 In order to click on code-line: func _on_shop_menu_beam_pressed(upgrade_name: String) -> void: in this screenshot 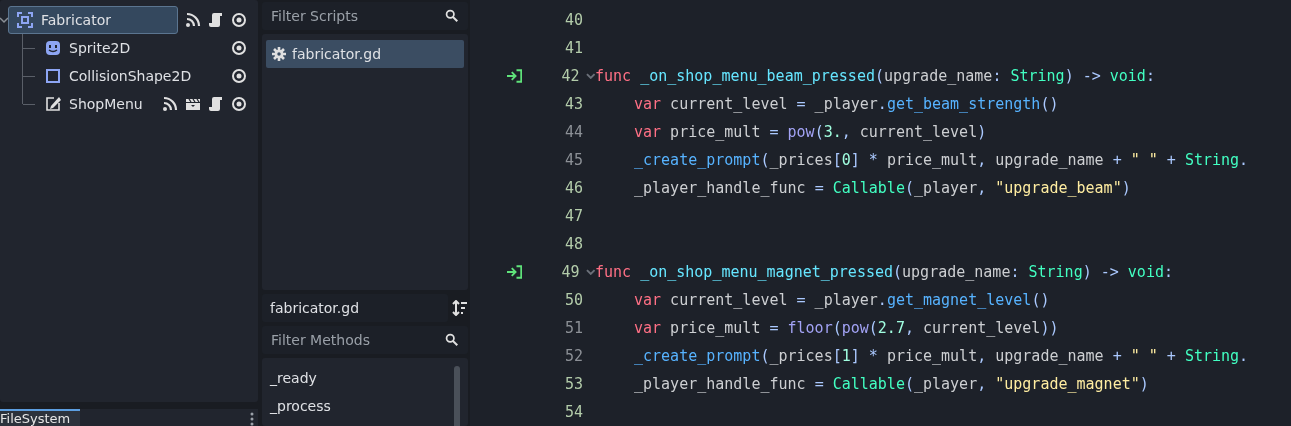, I will do `click(875, 76)`.